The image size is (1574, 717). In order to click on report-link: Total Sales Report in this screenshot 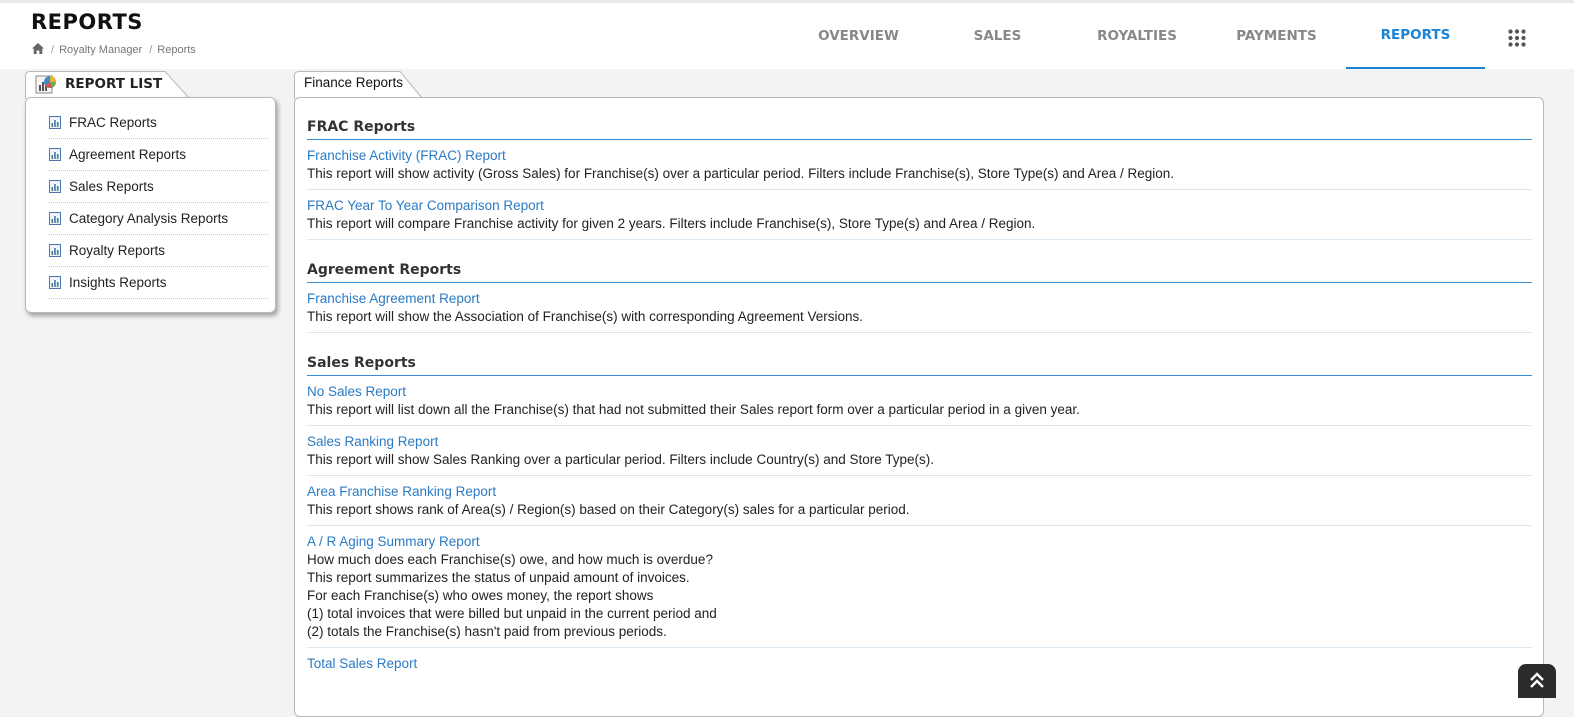, I will do `click(919, 663)`.